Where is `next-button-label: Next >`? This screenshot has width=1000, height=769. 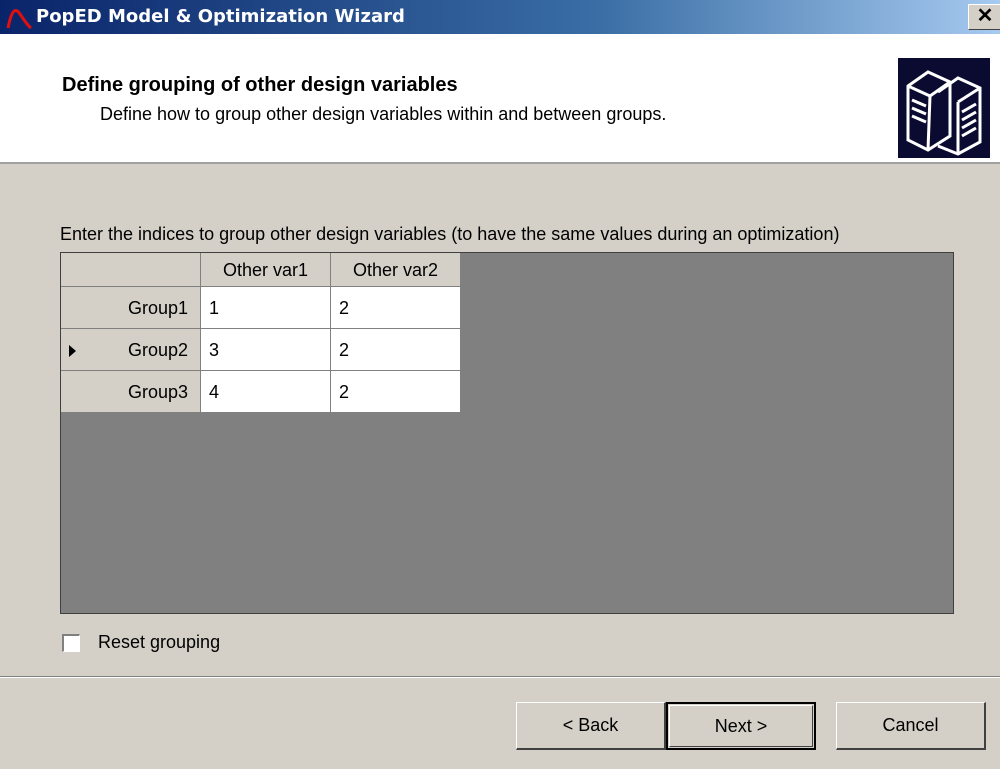 next-button-label: Next > is located at coordinates (741, 726).